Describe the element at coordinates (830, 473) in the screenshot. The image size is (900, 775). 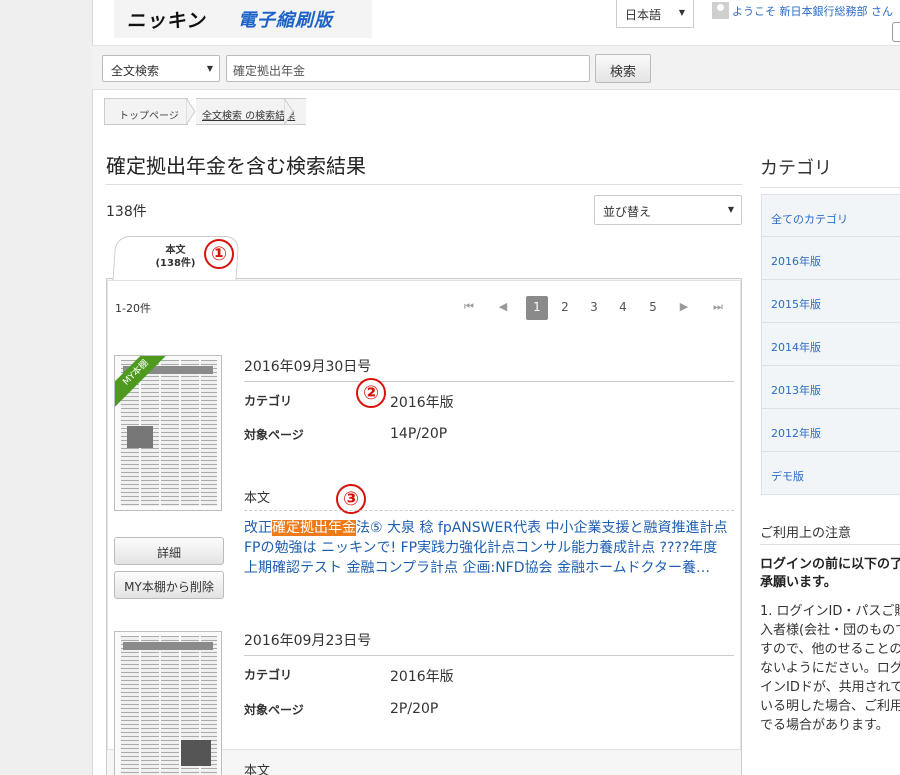
I see `sidebar-category-demo: デモ版` at that location.